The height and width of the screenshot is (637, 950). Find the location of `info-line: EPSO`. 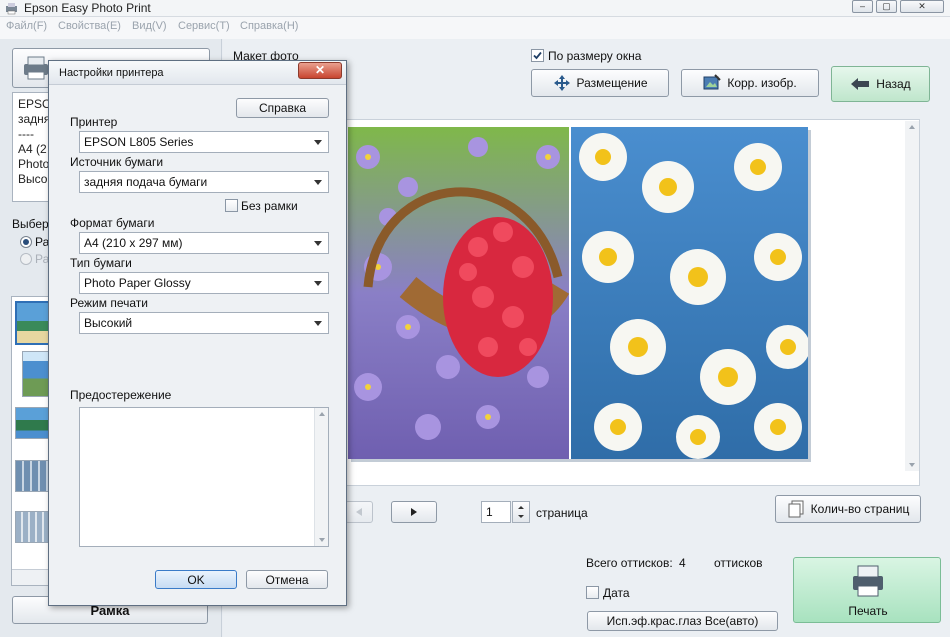

info-line: EPSO is located at coordinates (35, 104).